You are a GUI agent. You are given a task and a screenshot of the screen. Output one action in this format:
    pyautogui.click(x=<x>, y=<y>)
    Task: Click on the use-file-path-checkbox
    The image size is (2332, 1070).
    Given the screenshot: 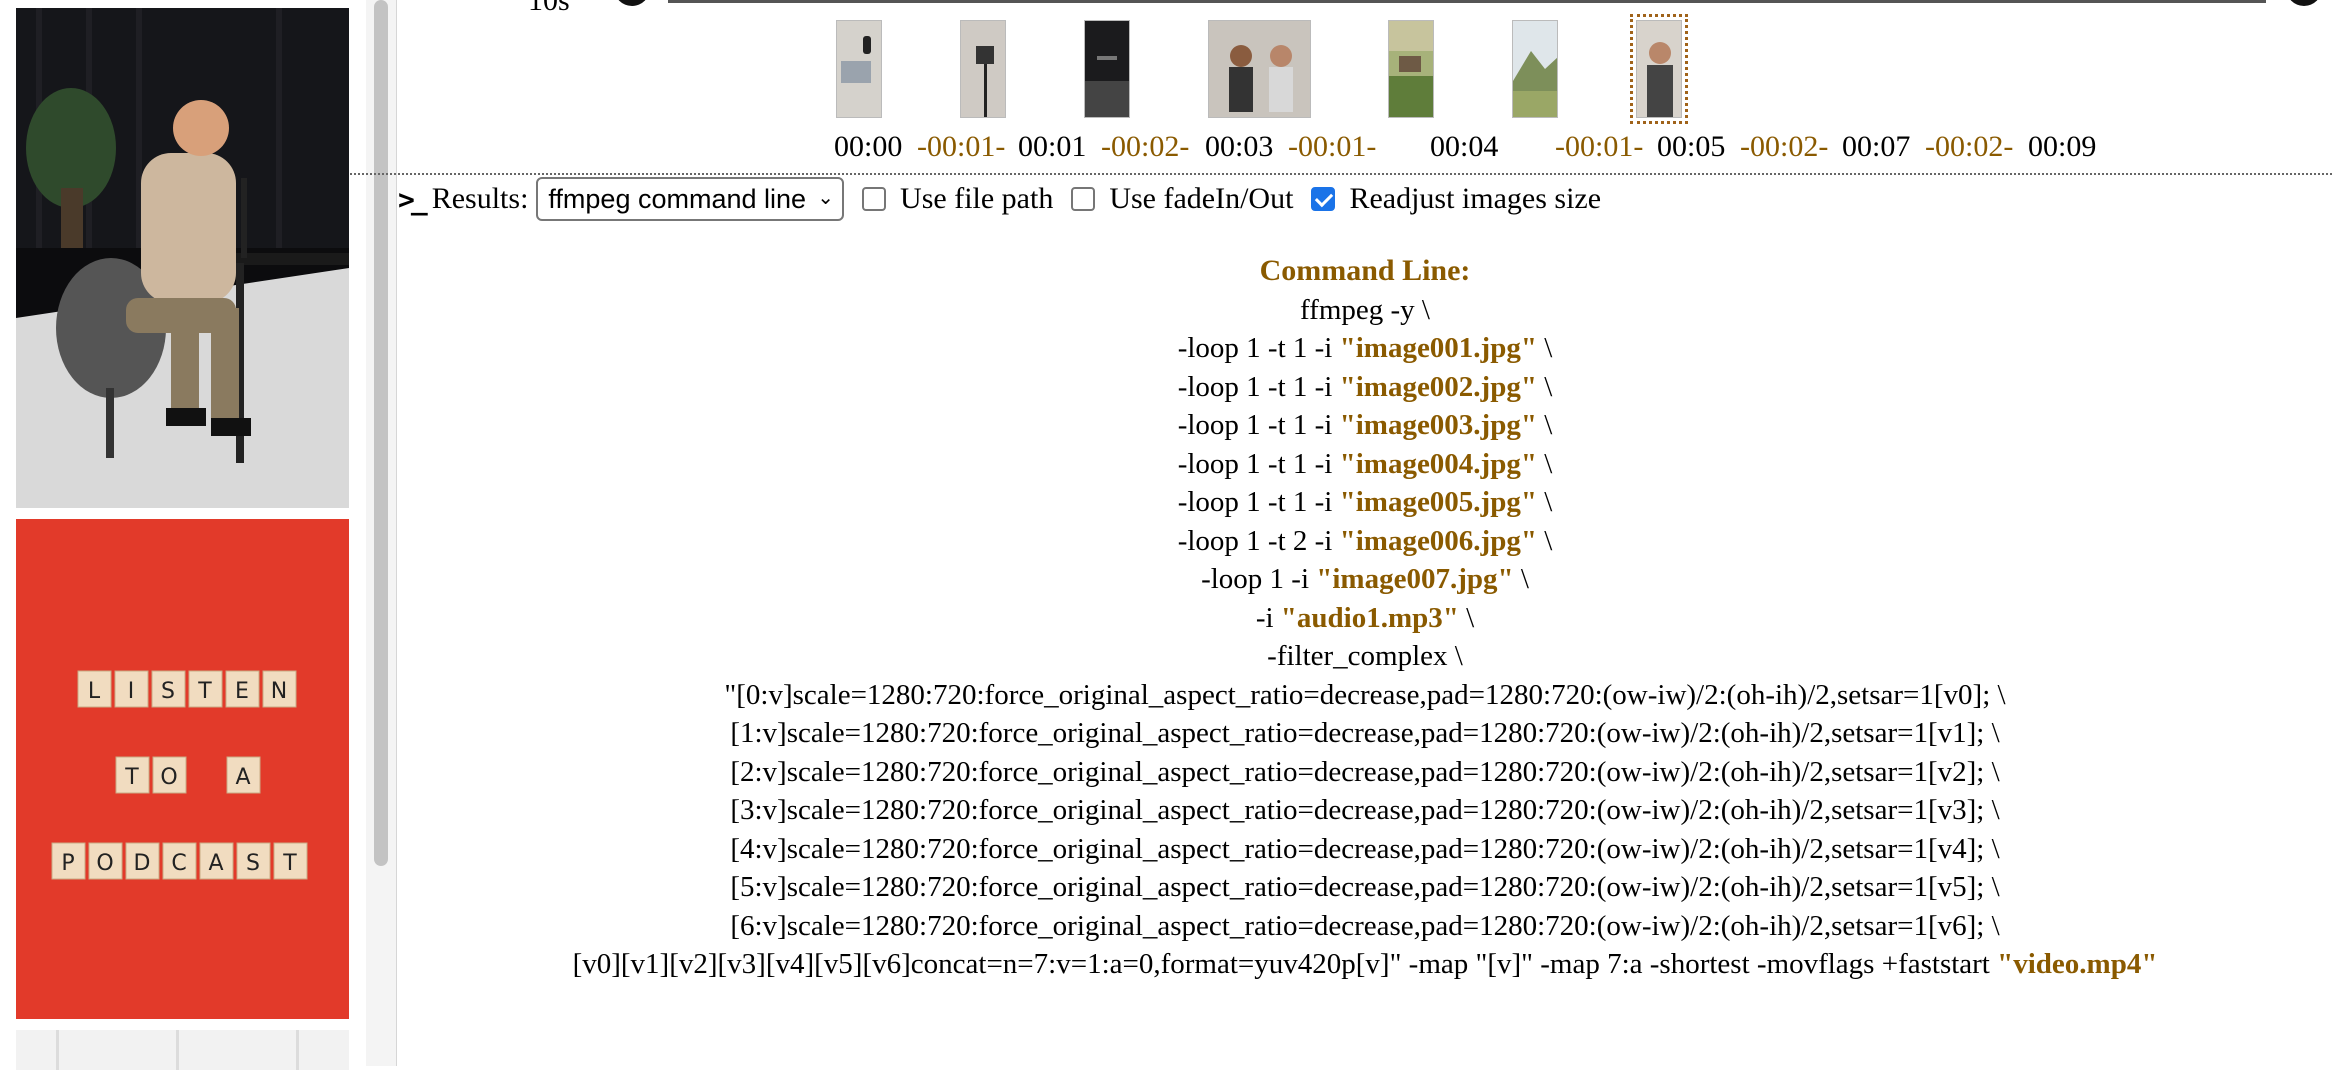 What is the action you would take?
    pyautogui.click(x=874, y=199)
    